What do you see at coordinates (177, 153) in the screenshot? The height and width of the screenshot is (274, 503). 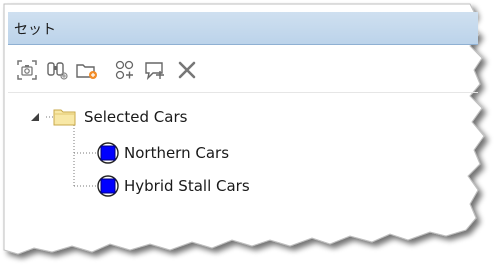 I see `tree-node-label: Northern Cars` at bounding box center [177, 153].